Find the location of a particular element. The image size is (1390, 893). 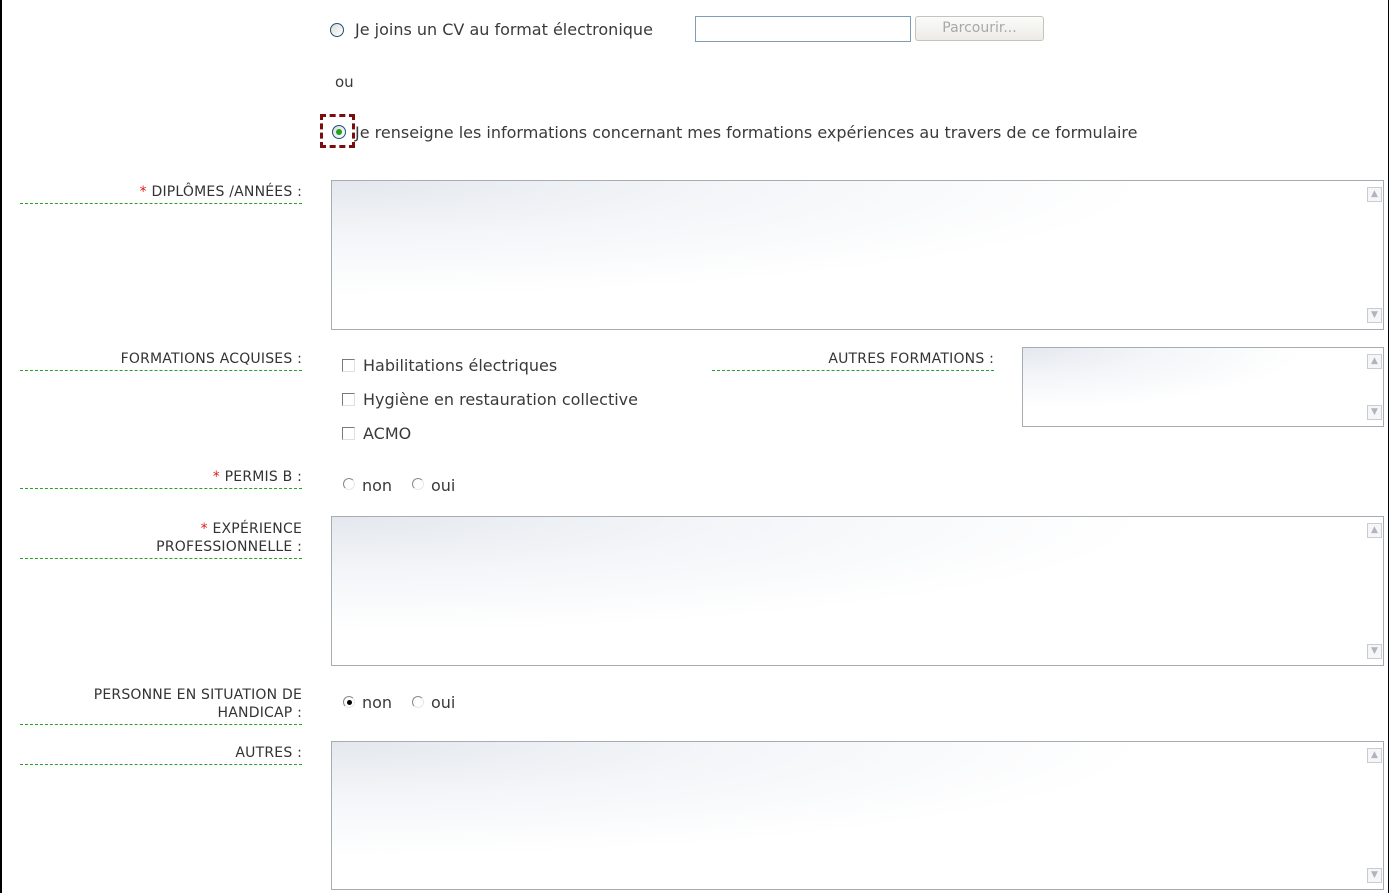

cv-file-input is located at coordinates (803, 29).